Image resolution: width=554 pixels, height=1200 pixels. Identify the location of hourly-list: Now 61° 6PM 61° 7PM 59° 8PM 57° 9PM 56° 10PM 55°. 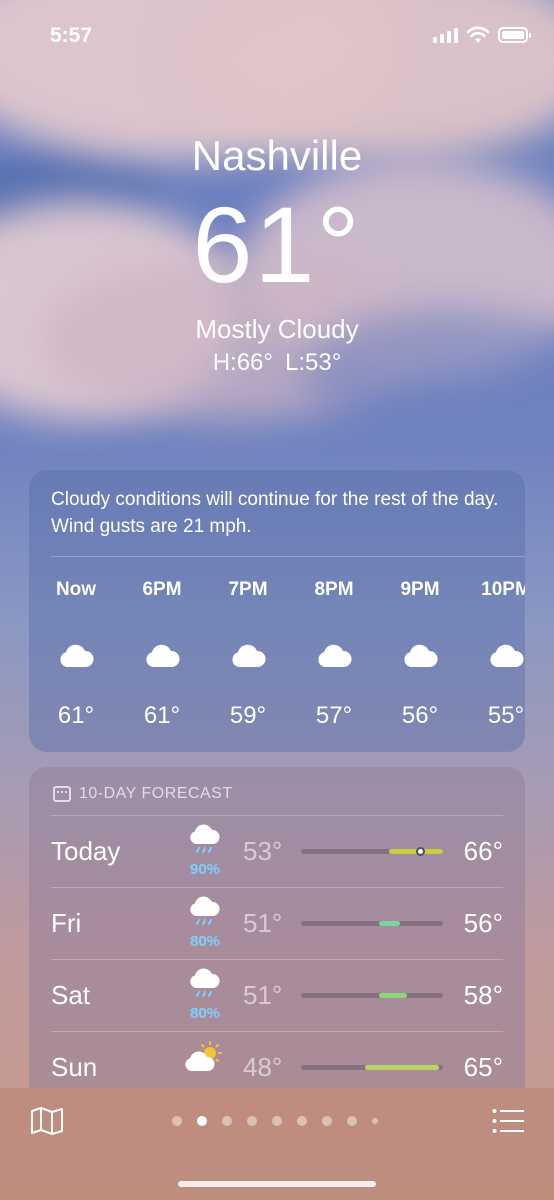
(277, 653).